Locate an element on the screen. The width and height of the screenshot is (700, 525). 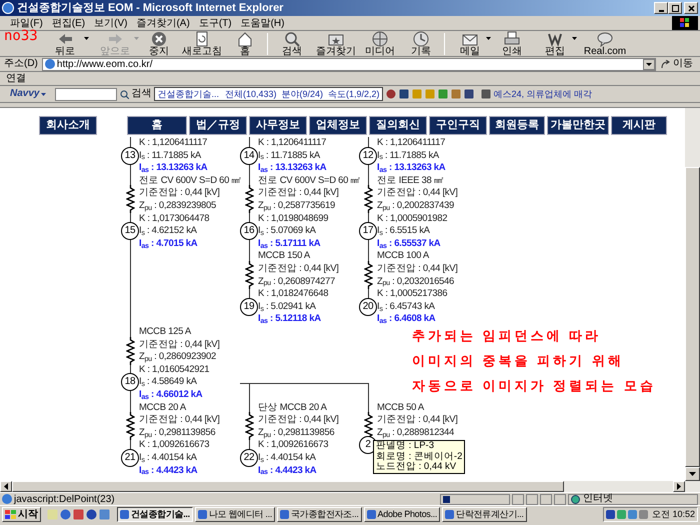
search-stats: 전체(10,433) 분야(9/24) 속도(1,9/2,2) is located at coordinates (302, 94).